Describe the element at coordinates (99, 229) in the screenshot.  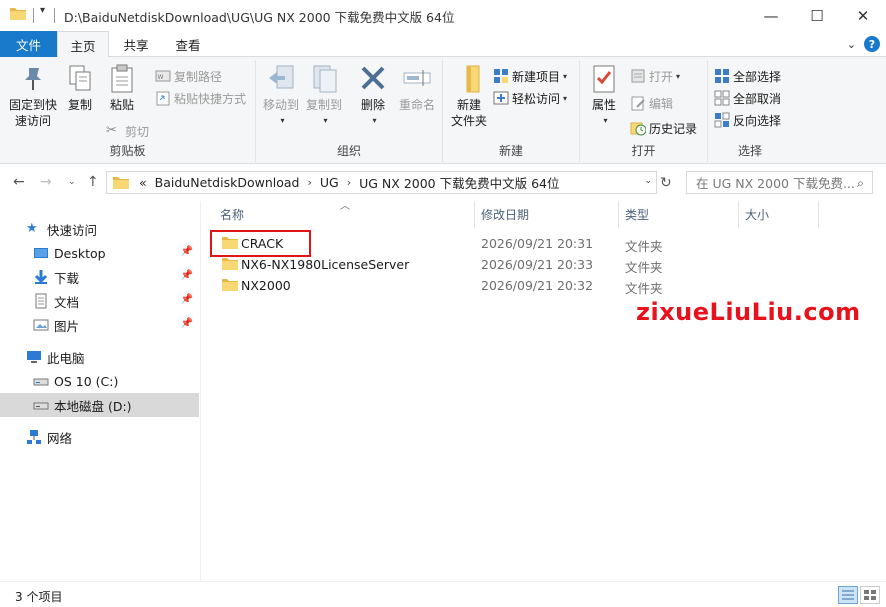
I see `sidebar-item-quick-access: ★ 快速访问` at that location.